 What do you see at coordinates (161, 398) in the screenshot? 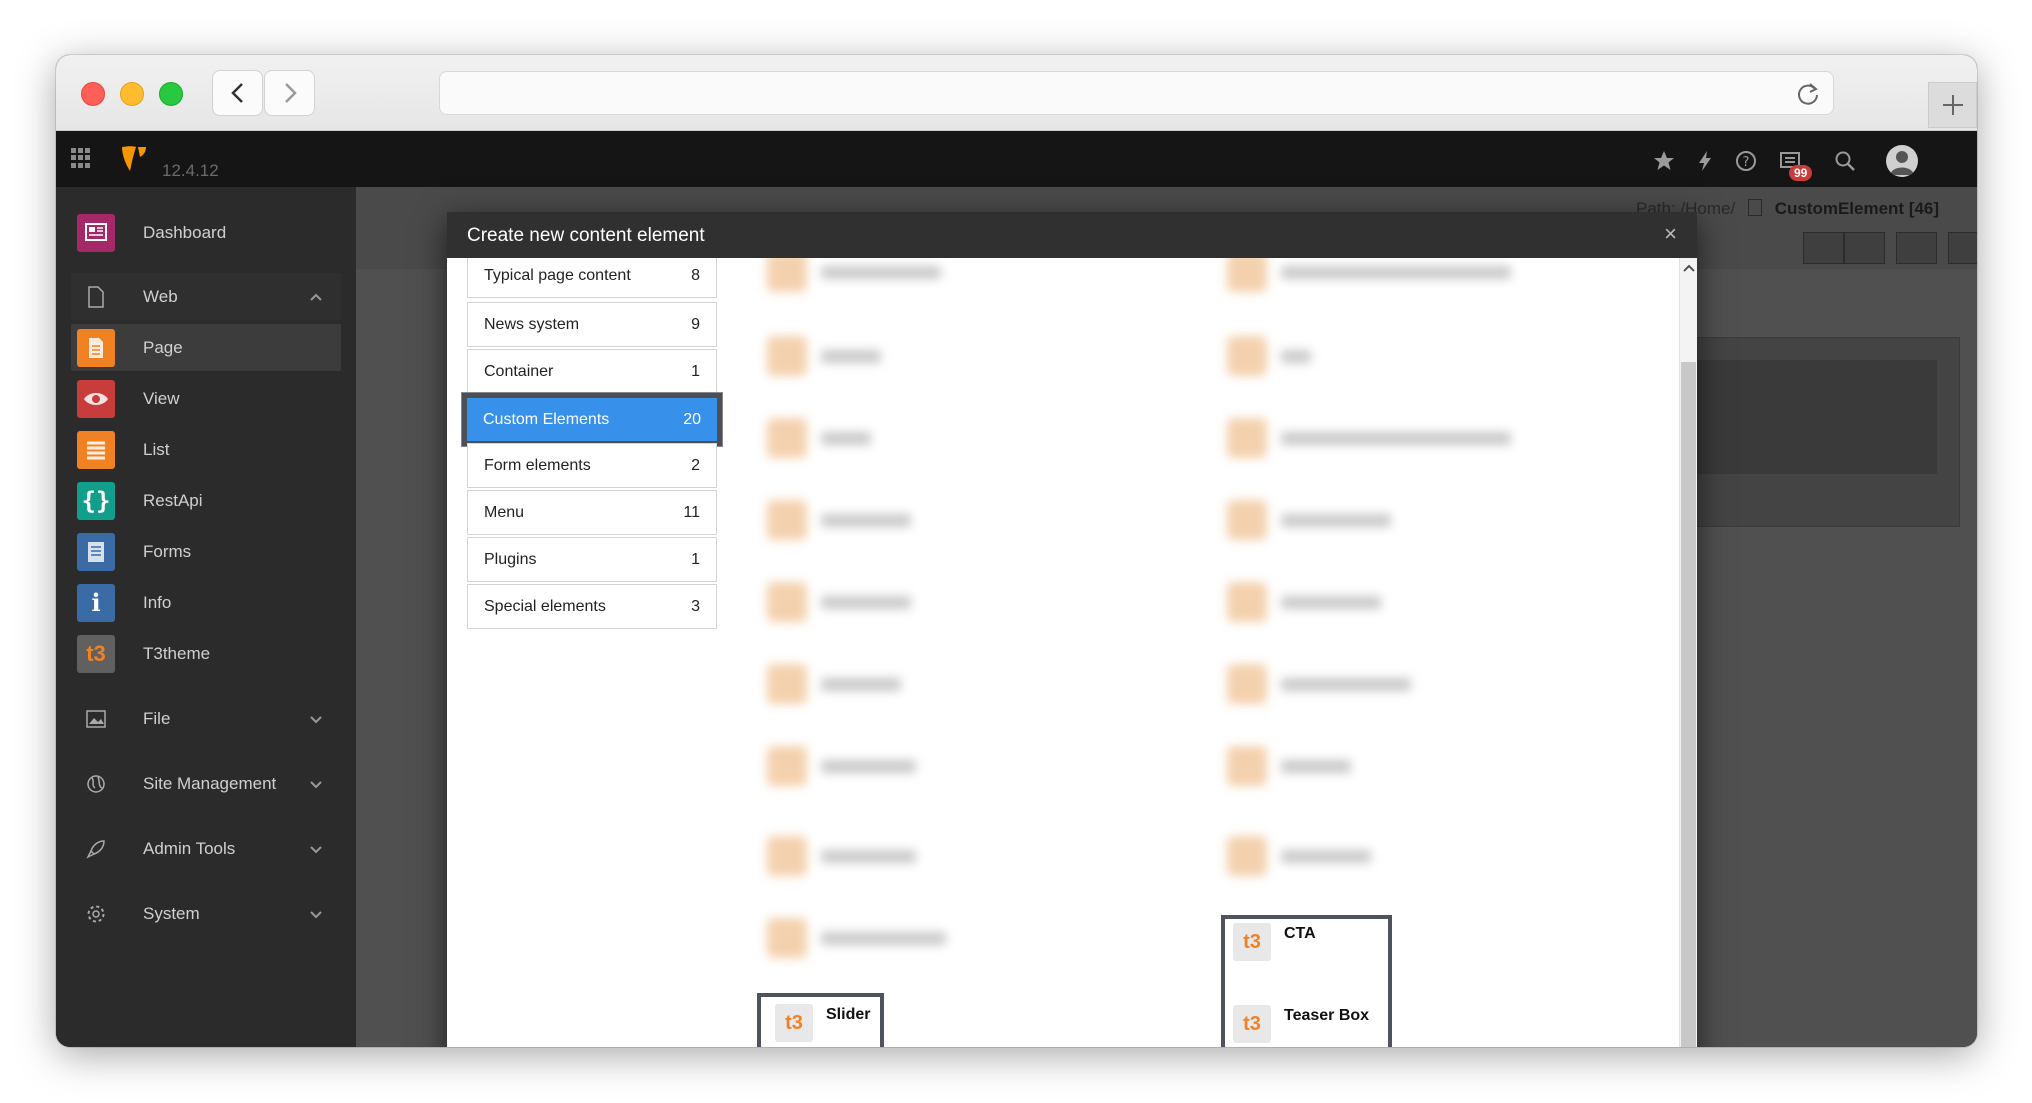
I see `sidebar-item-label: View` at bounding box center [161, 398].